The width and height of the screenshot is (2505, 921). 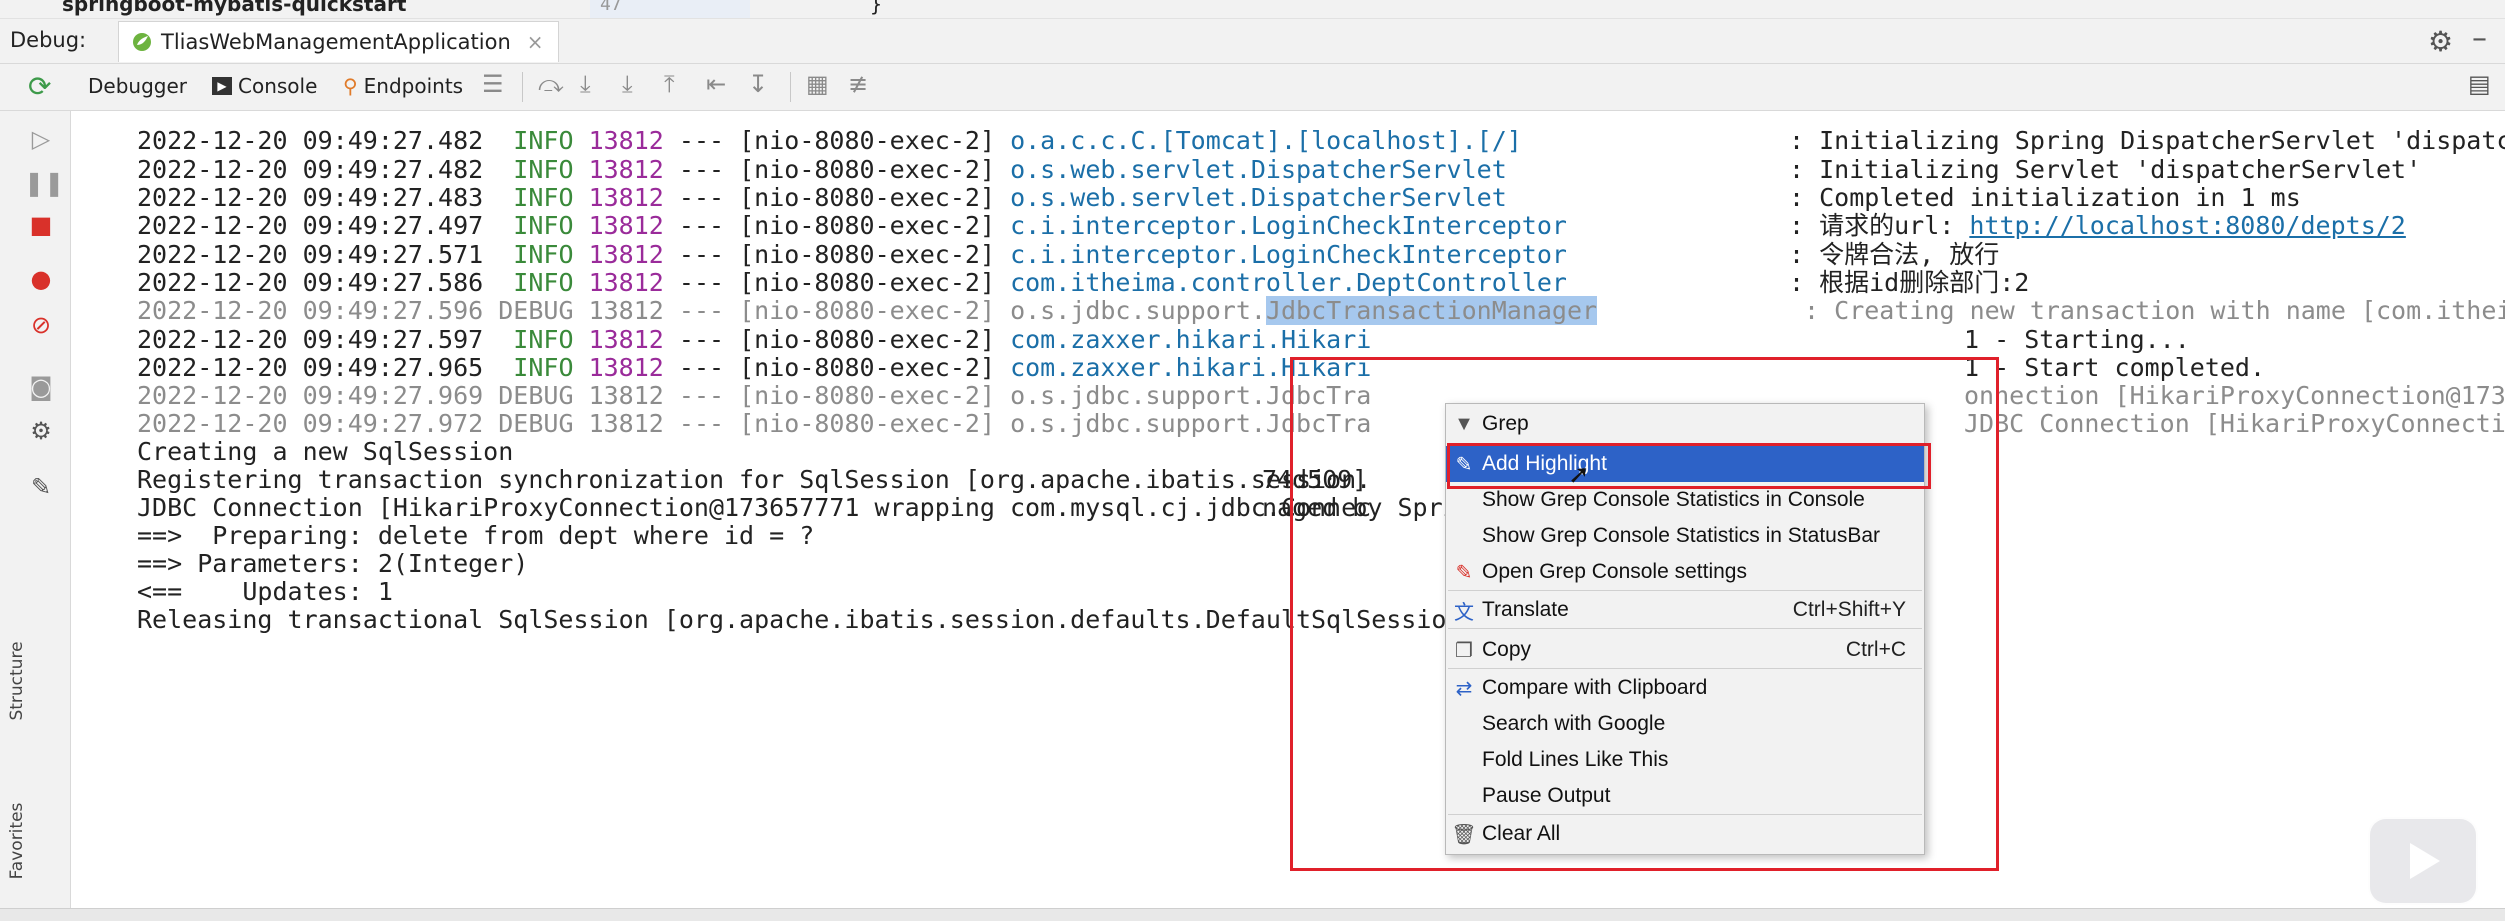 What do you see at coordinates (1685, 796) in the screenshot?
I see `menu-item-pause-output: Pause Output` at bounding box center [1685, 796].